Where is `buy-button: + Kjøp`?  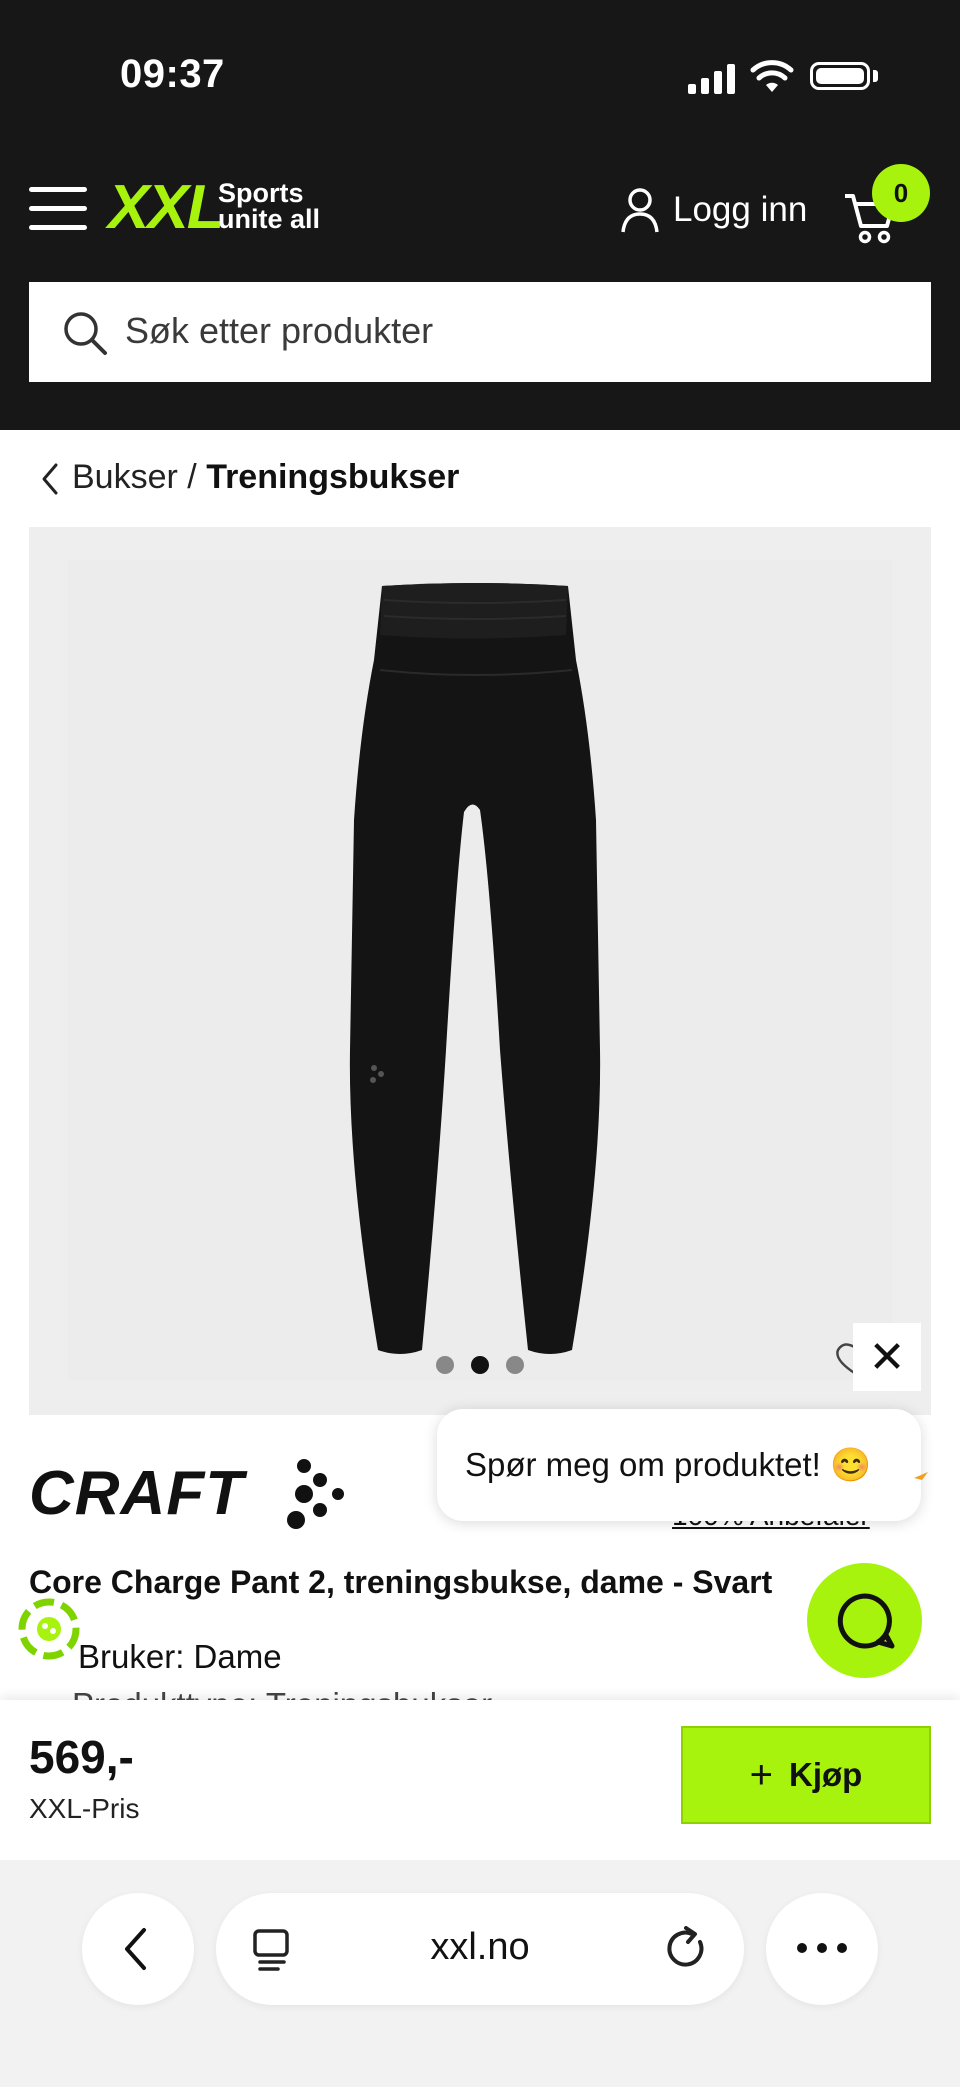 buy-button: + Kjøp is located at coordinates (806, 1775).